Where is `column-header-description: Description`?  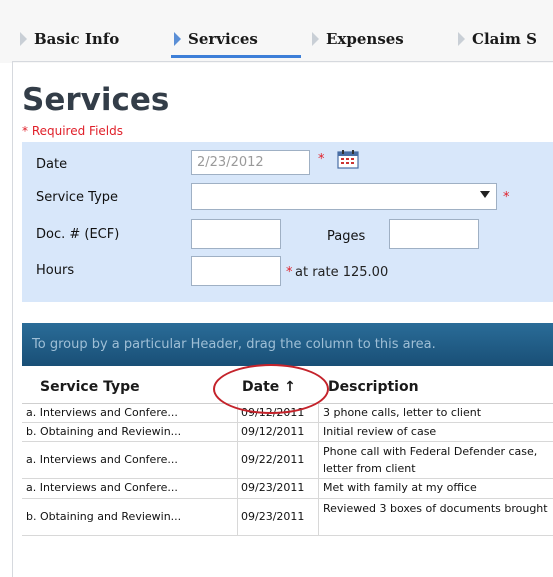 column-header-description: Description is located at coordinates (373, 387).